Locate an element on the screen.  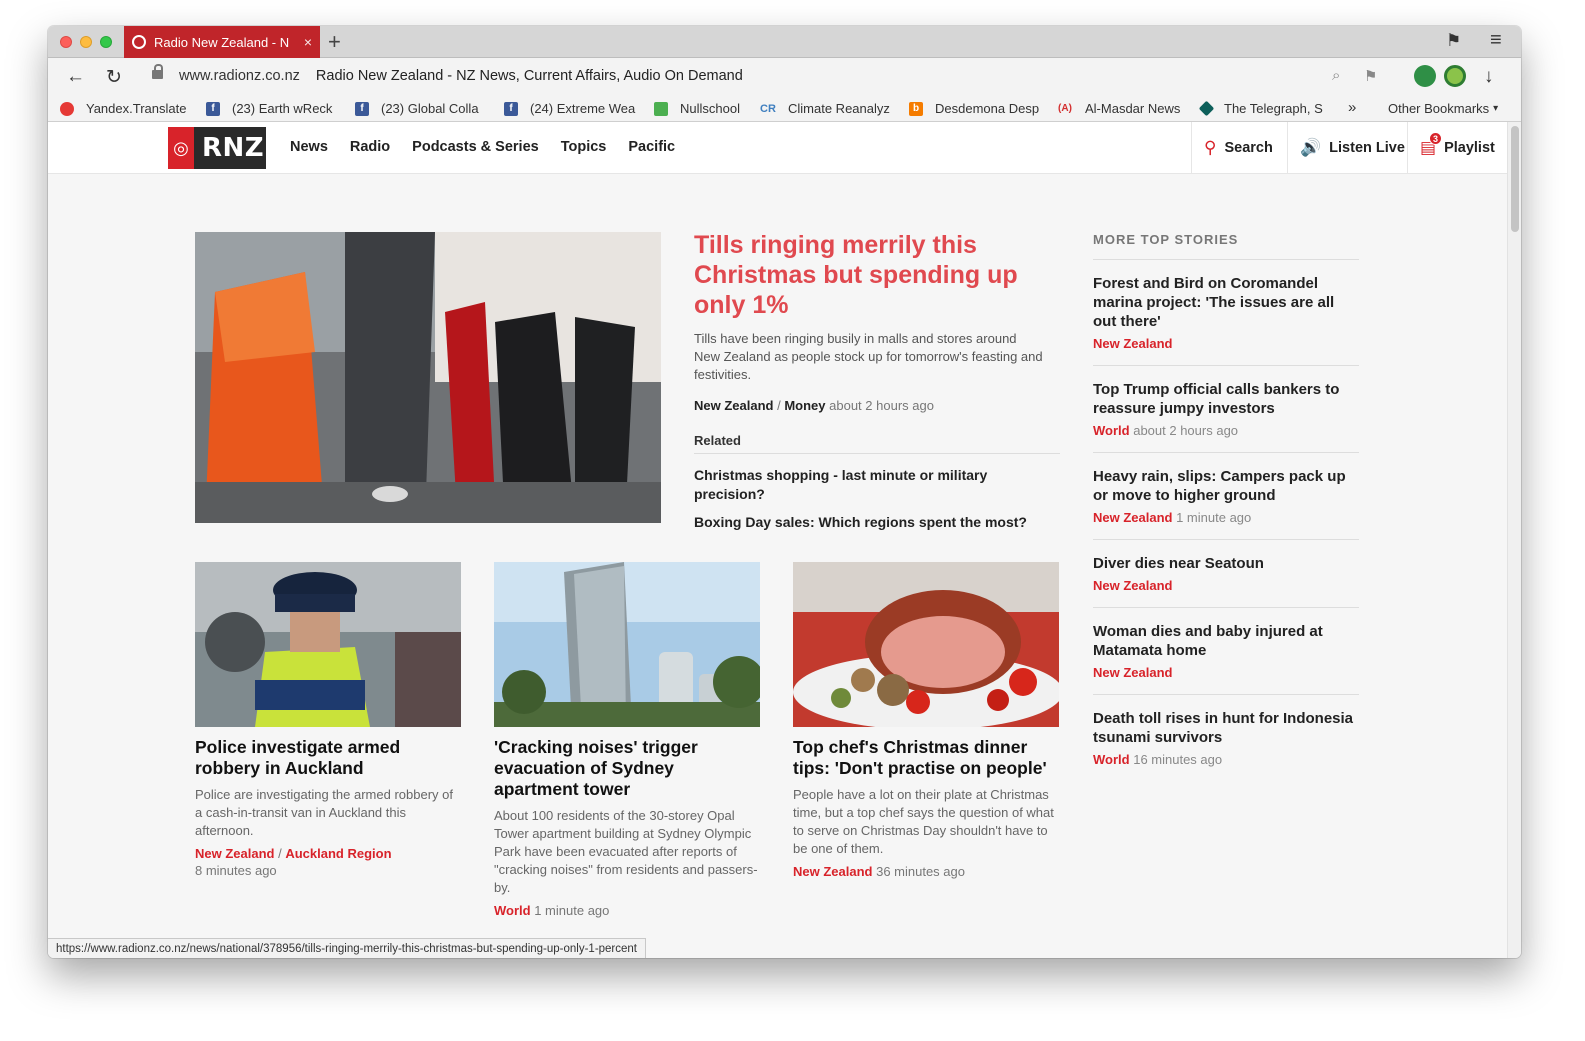
timestamp: 36 minutes ago is located at coordinates (920, 871).